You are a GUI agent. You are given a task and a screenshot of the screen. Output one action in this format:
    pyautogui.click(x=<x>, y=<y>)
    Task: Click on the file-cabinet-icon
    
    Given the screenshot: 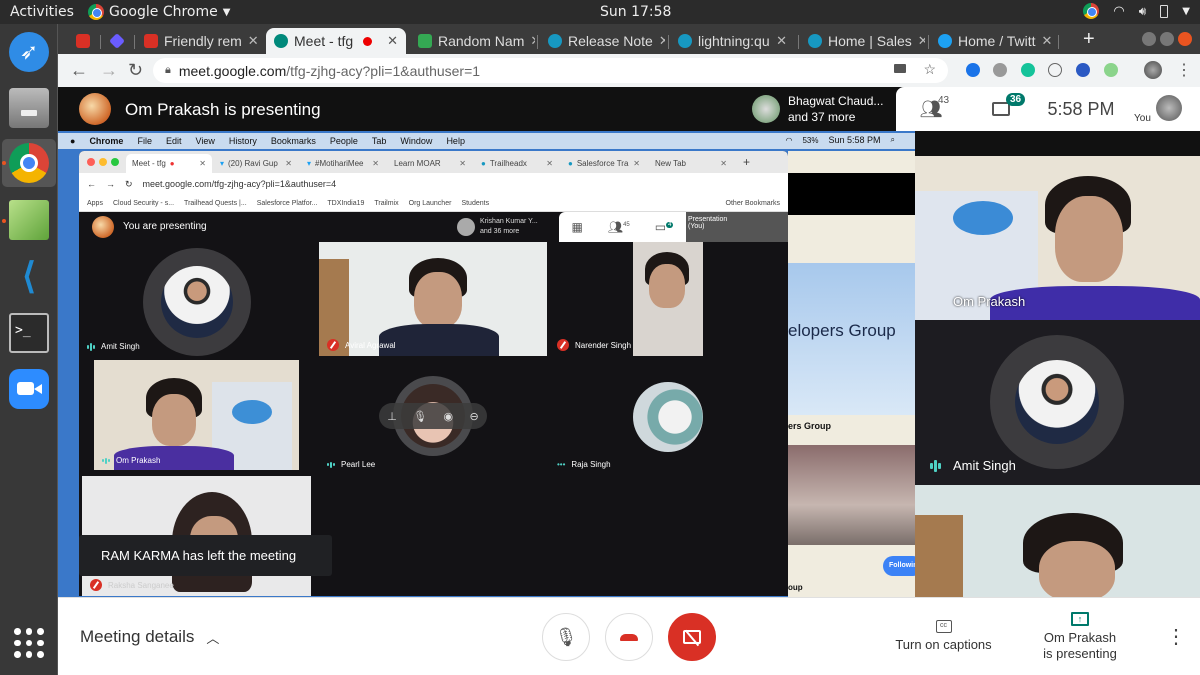 What is the action you would take?
    pyautogui.click(x=29, y=108)
    